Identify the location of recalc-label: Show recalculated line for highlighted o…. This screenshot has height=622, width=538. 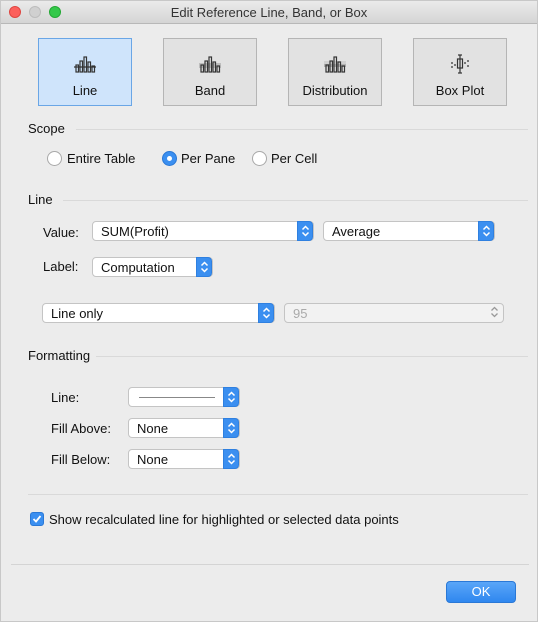
(224, 519).